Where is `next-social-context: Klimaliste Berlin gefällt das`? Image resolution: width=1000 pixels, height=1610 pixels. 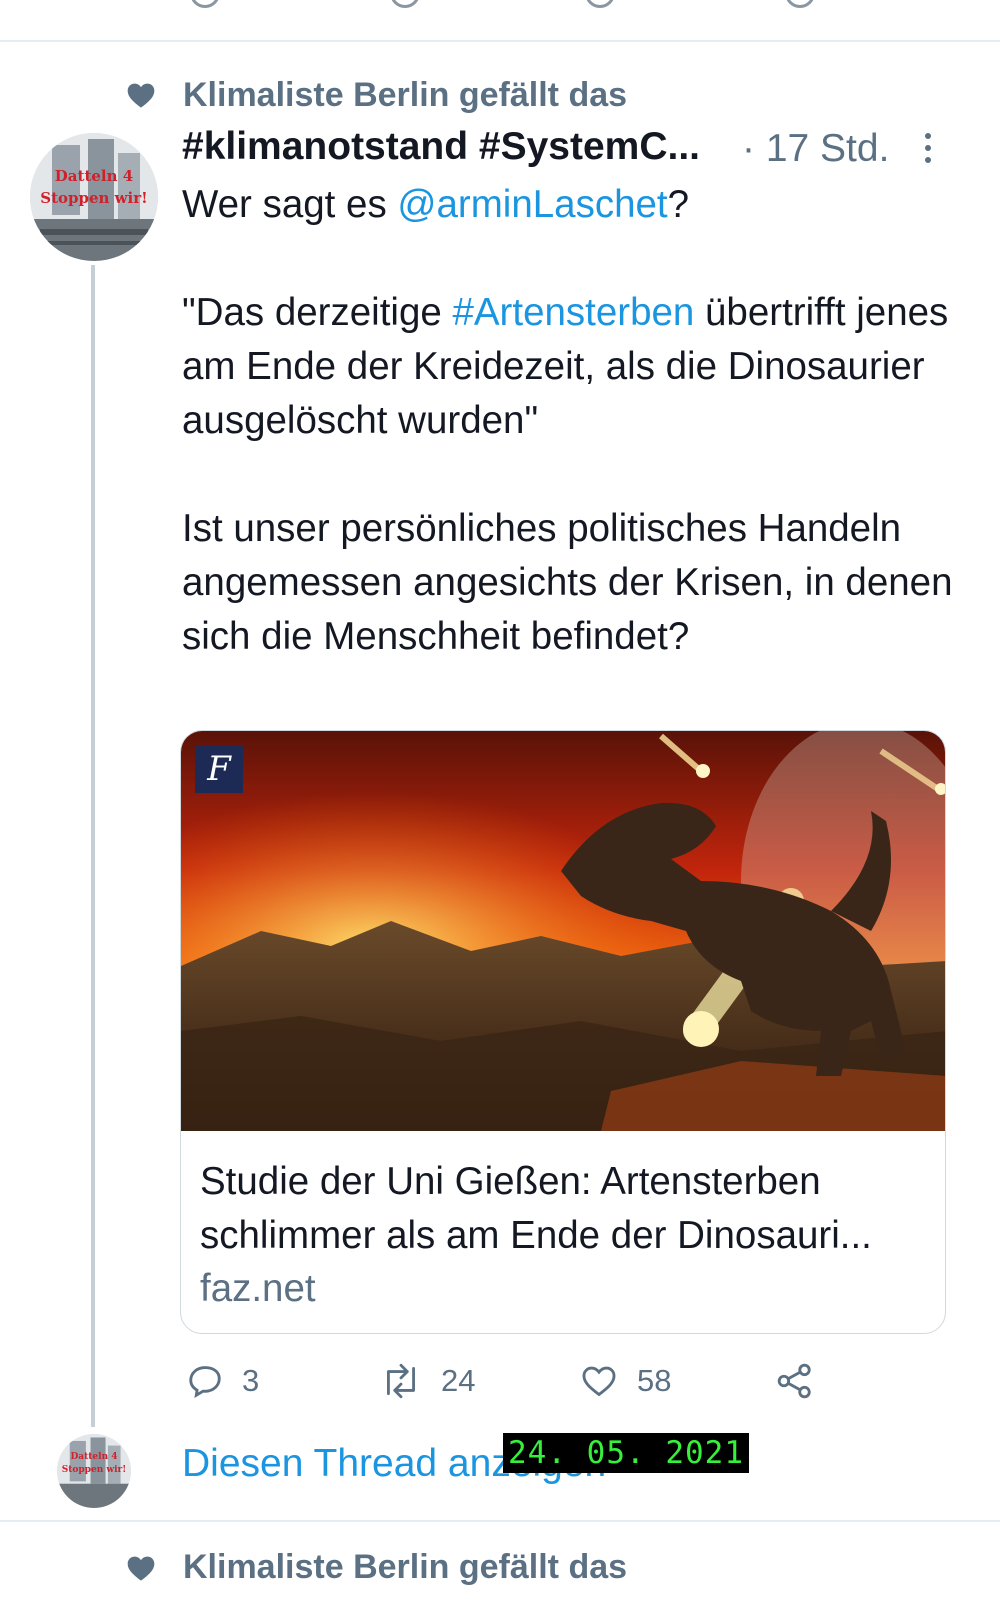
next-social-context: Klimaliste Berlin gefällt das is located at coordinates (376, 1567).